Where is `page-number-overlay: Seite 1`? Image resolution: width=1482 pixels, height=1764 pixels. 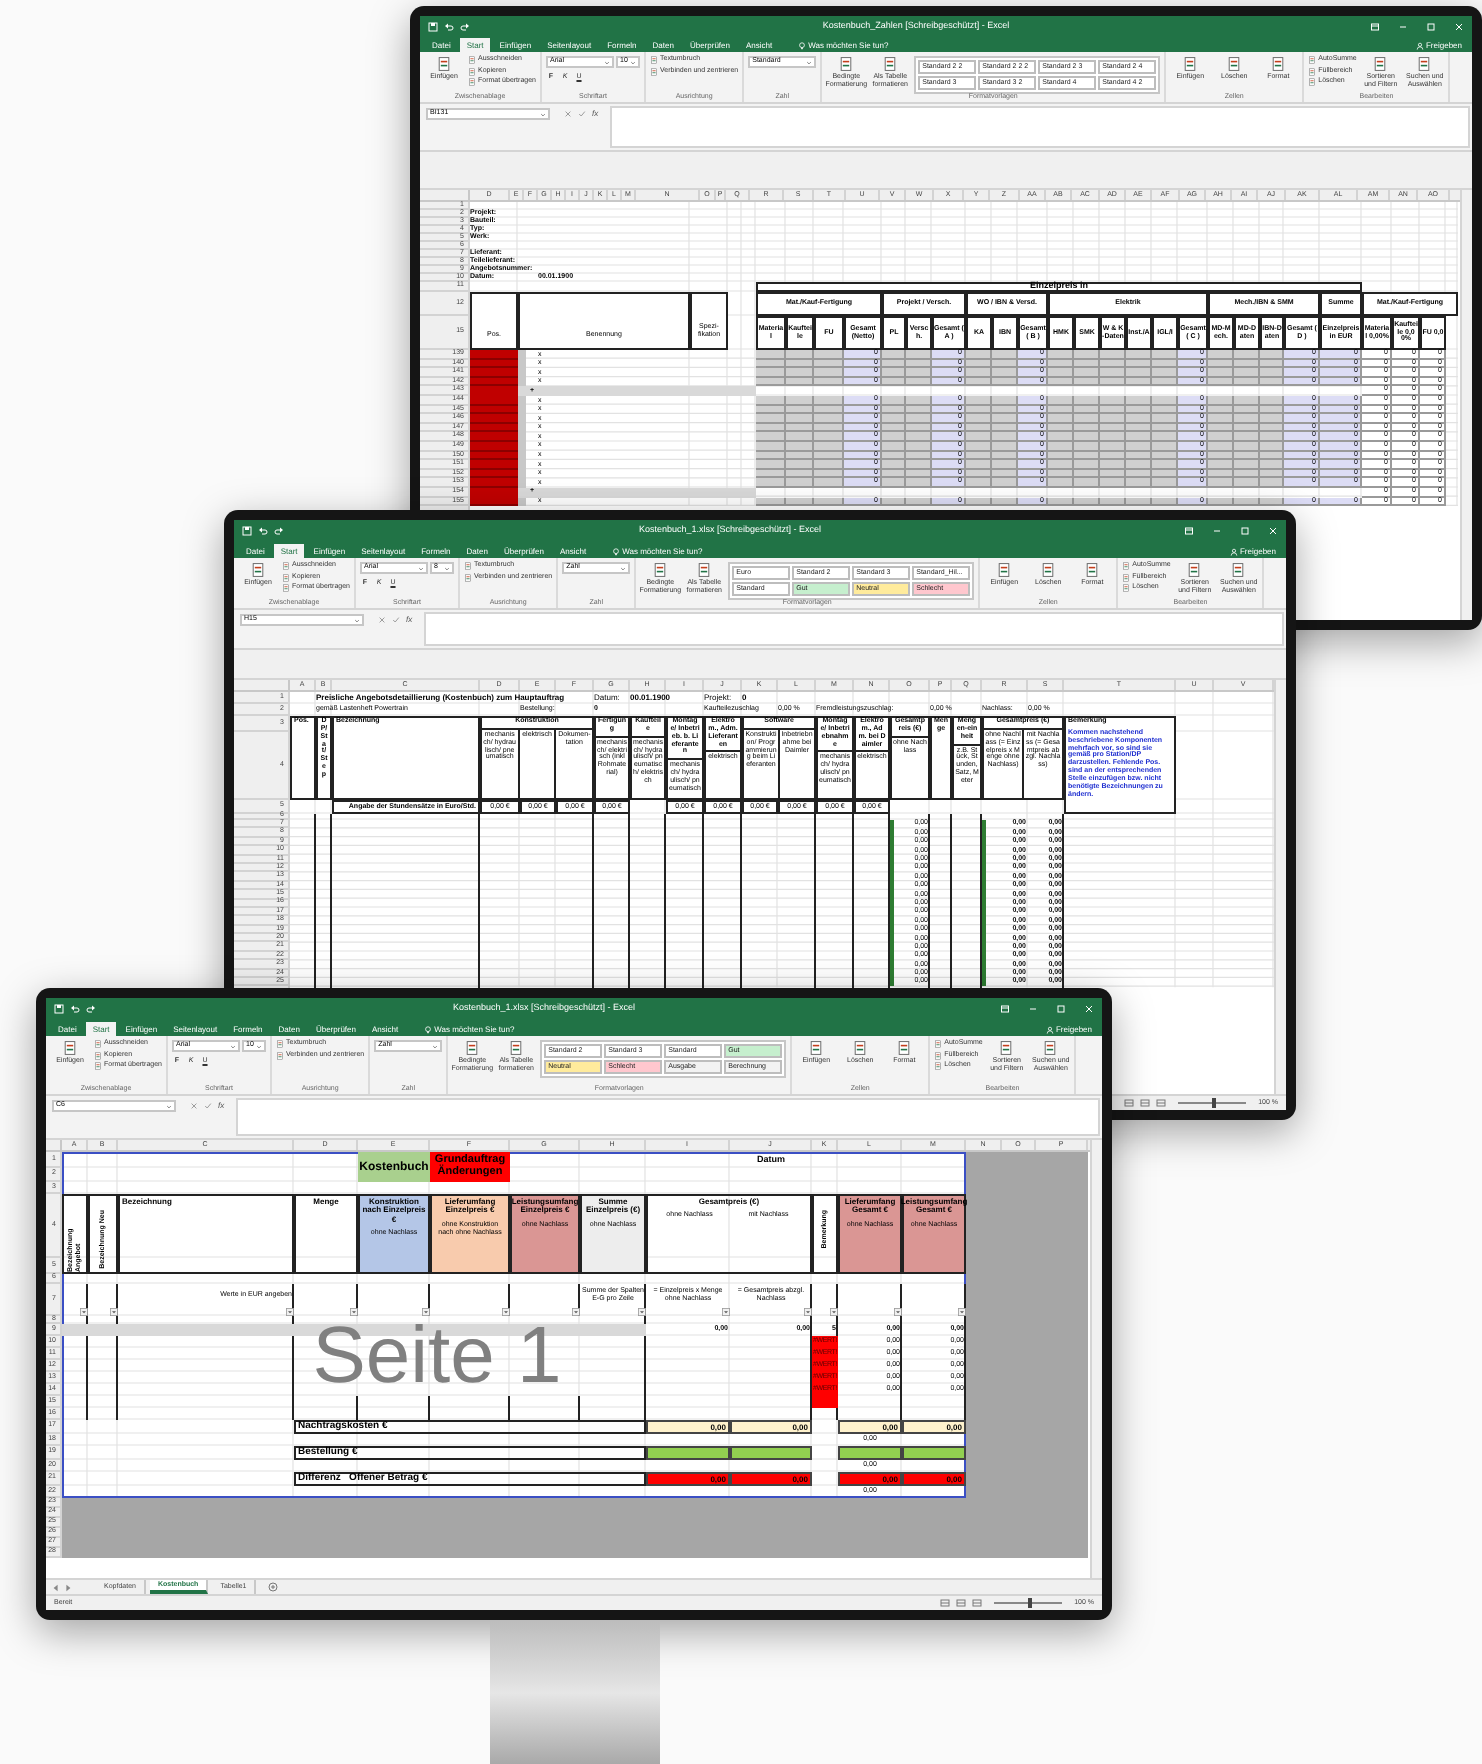
page-number-overlay: Seite 1 is located at coordinates (437, 1356).